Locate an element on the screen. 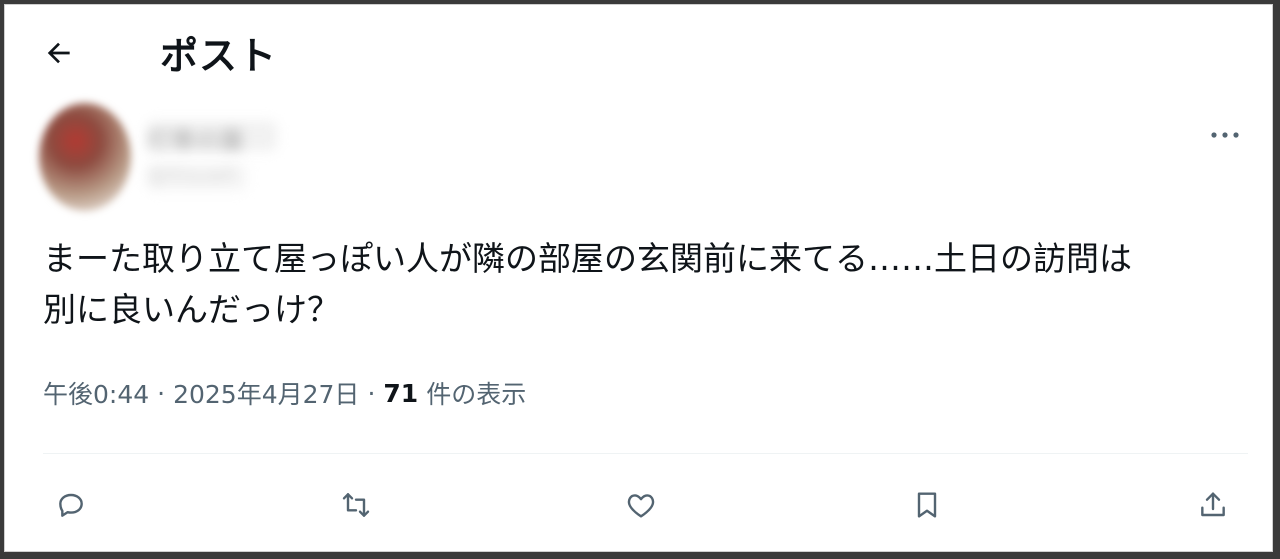 The width and height of the screenshot is (1280, 559). post-text-line-1: まーた取り立て屋っぽい人が隣の部屋の玄関前に来てる……土日の訪問は is located at coordinates (587, 258).